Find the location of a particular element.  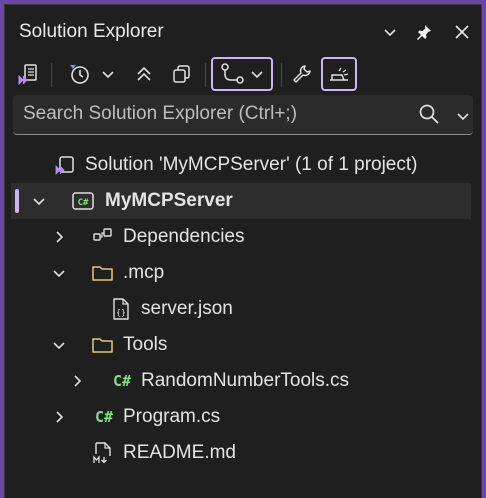

collapse-all-button is located at coordinates (144, 74).